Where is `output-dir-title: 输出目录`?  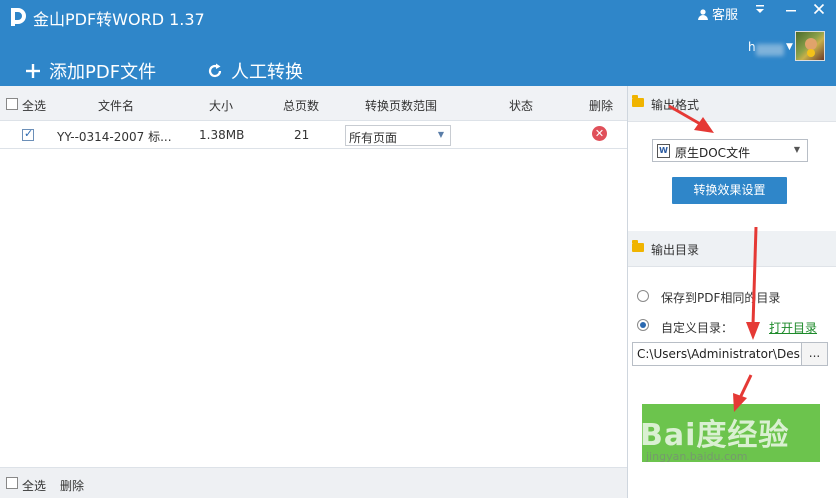 output-dir-title: 输出目录 is located at coordinates (675, 250).